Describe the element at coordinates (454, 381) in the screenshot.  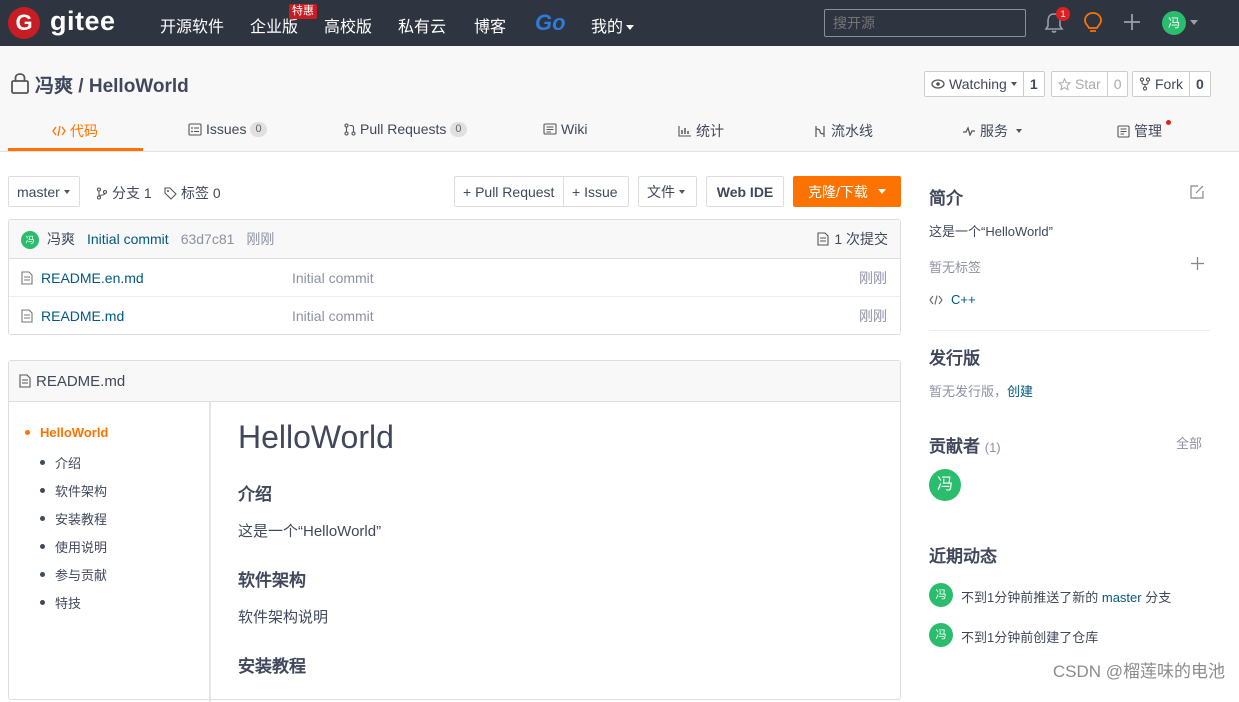
I see `readme-header: README.md` at that location.